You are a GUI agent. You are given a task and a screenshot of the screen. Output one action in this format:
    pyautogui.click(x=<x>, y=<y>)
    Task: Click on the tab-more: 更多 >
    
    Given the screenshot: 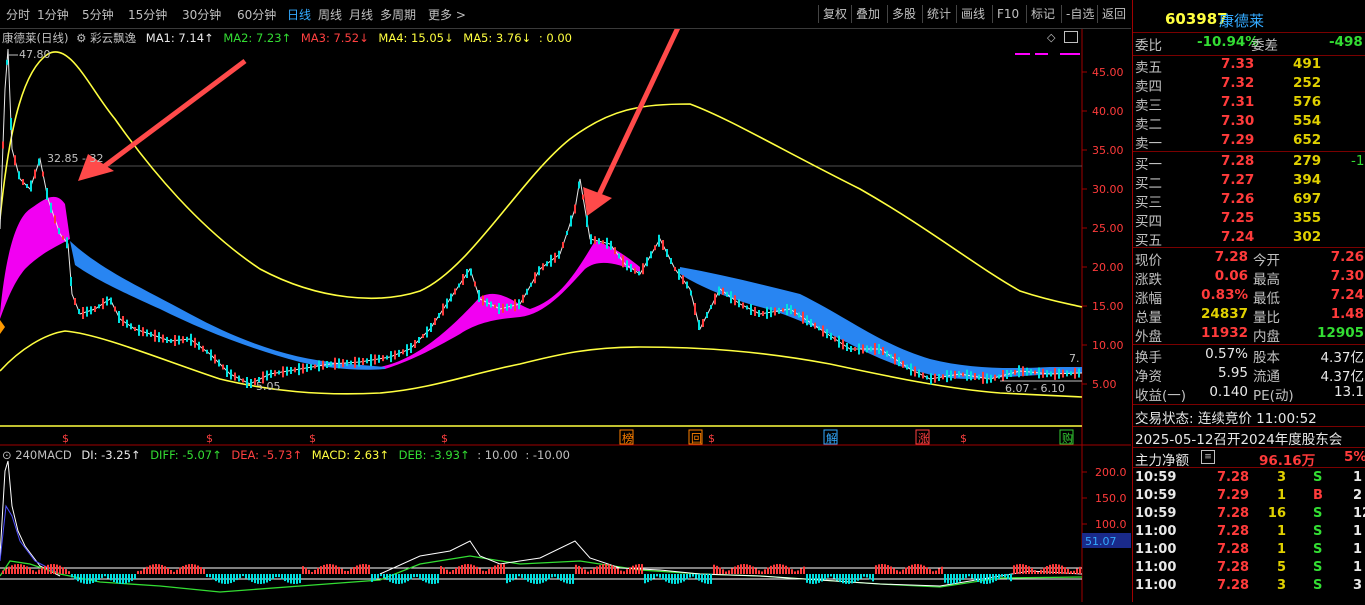 What is the action you would take?
    pyautogui.click(x=447, y=14)
    